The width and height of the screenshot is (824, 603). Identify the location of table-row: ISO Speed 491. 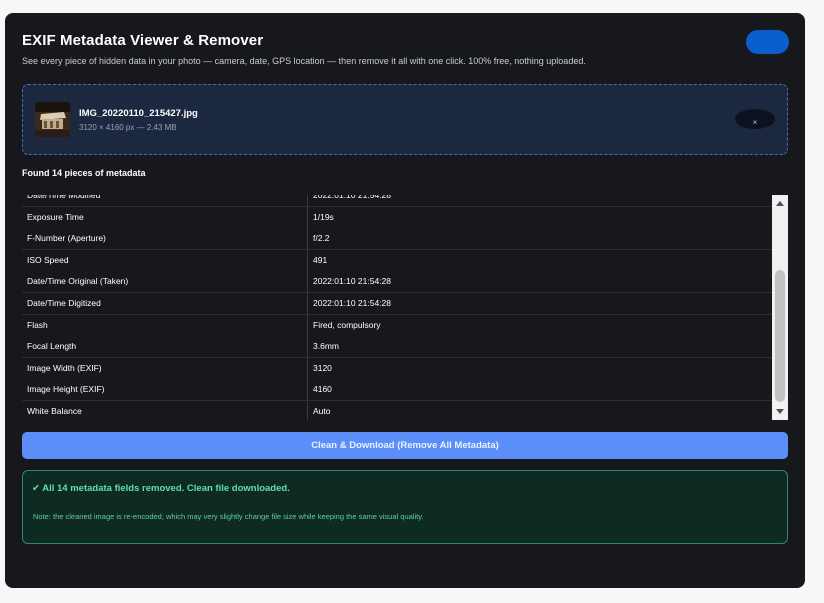
(397, 260).